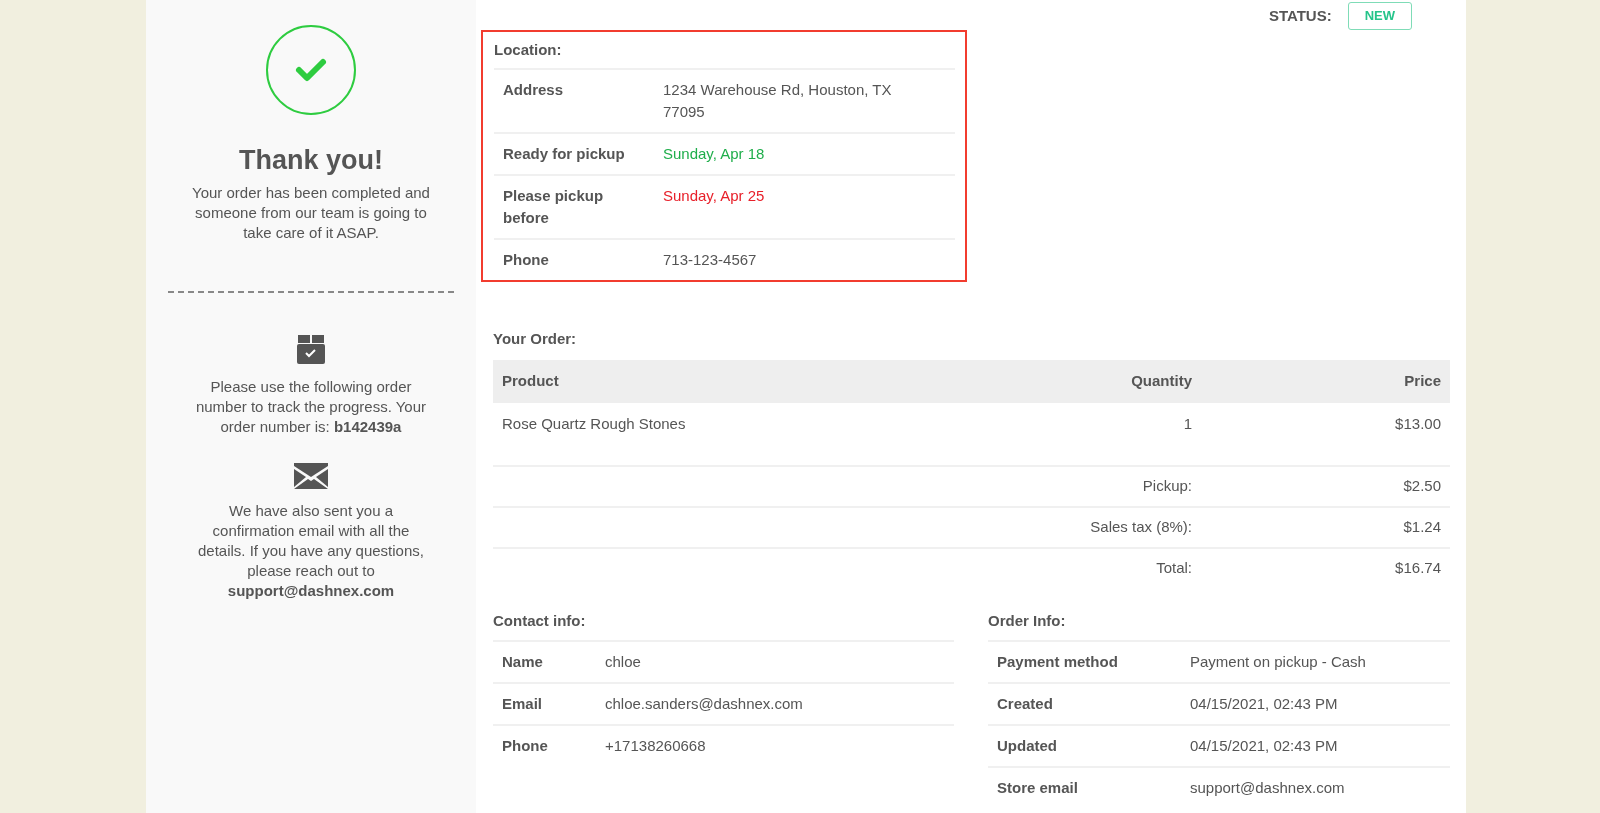 The width and height of the screenshot is (1600, 813). I want to click on total-value: $1.24, so click(1421, 527).